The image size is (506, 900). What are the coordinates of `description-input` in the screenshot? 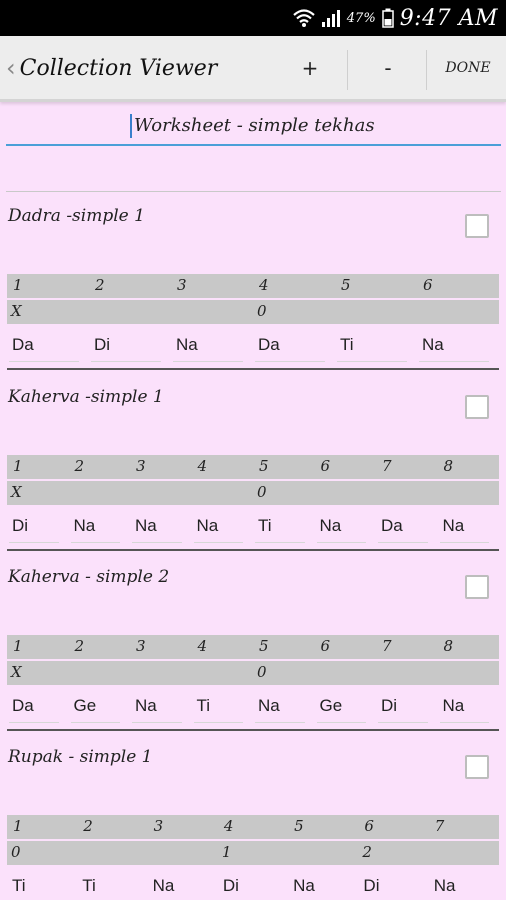 It's located at (253, 176).